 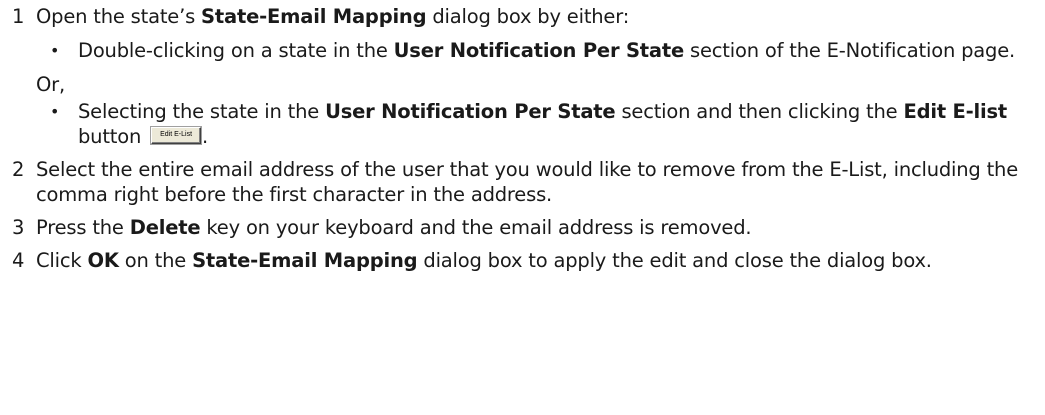 What do you see at coordinates (165, 227) in the screenshot?
I see `key-name: Delete` at bounding box center [165, 227].